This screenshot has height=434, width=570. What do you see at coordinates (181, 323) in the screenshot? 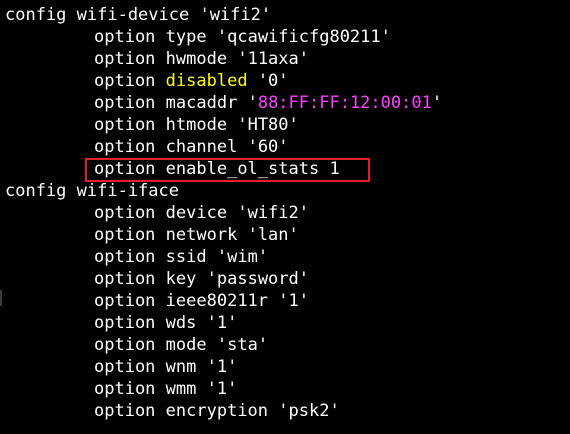
I see `option-key: wds` at bounding box center [181, 323].